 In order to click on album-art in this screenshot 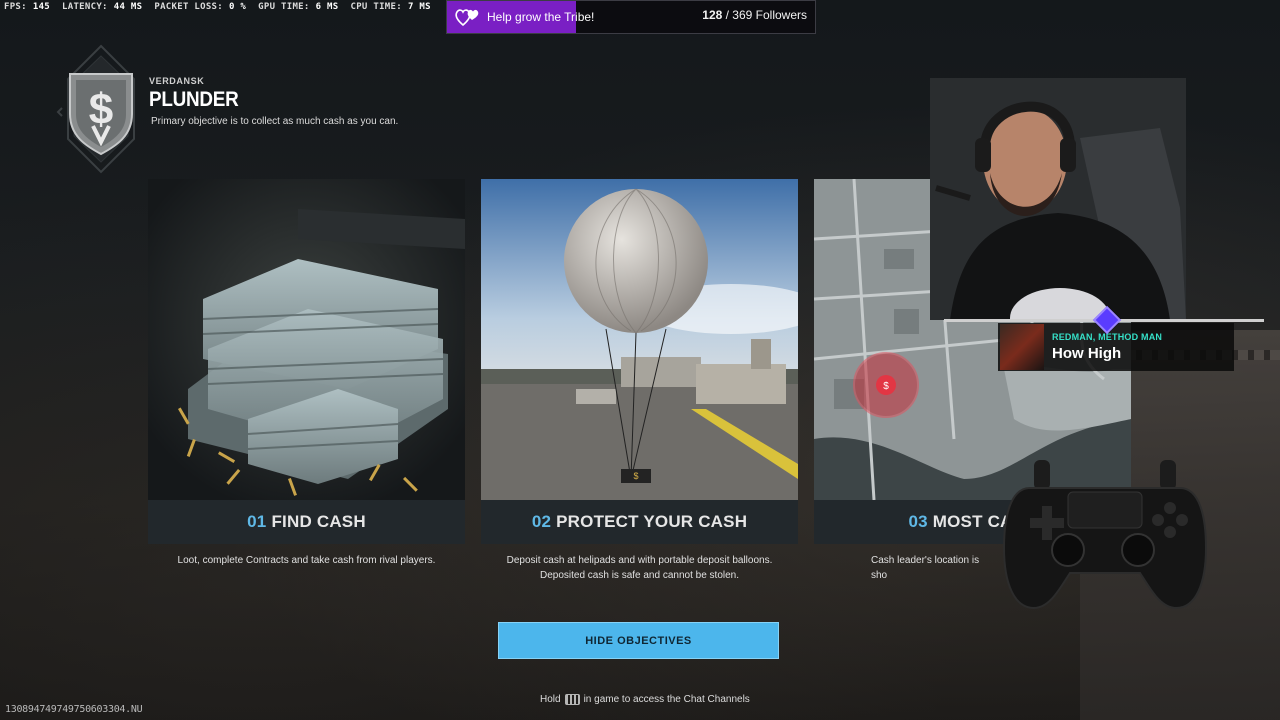, I will do `click(1022, 347)`.